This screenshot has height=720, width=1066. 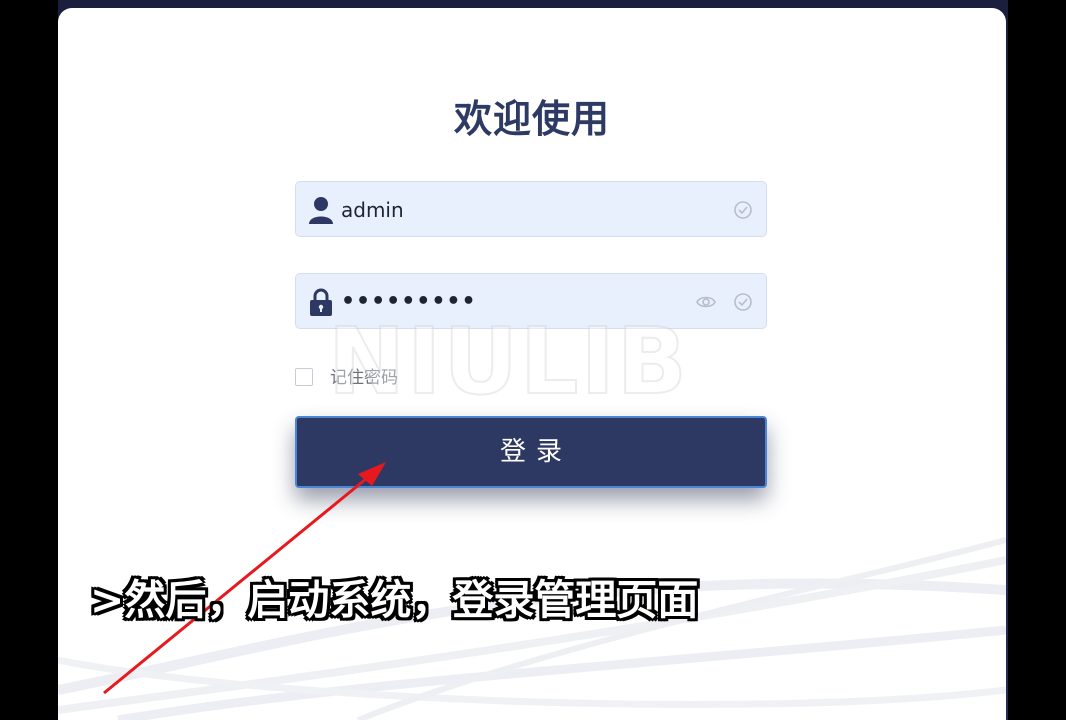 What do you see at coordinates (372, 210) in the screenshot?
I see `username-value: admin` at bounding box center [372, 210].